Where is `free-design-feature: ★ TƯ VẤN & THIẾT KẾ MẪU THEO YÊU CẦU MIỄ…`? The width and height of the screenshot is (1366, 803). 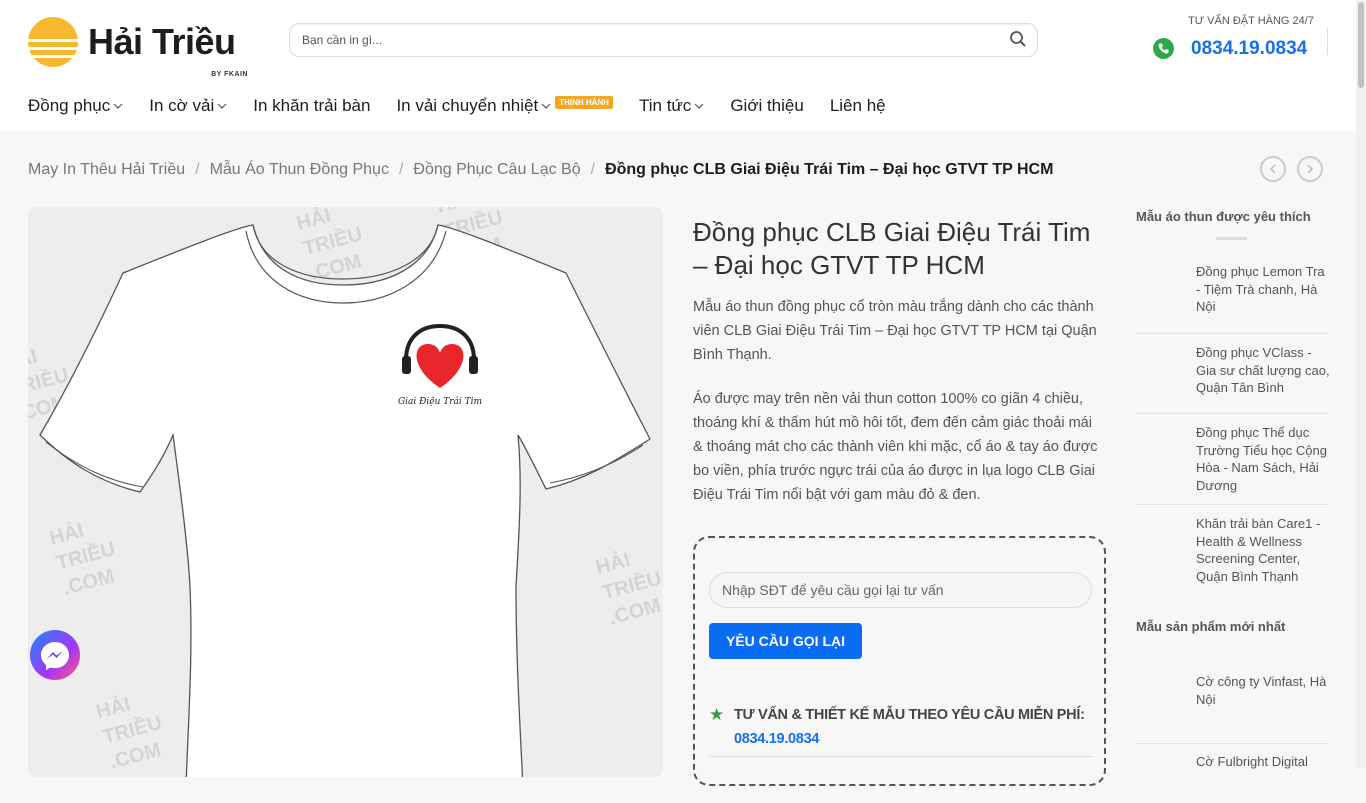 free-design-feature: ★ TƯ VẤN & THIẾT KẾ MẪU THEO YÊU CẦU MIỄ… is located at coordinates (900, 727).